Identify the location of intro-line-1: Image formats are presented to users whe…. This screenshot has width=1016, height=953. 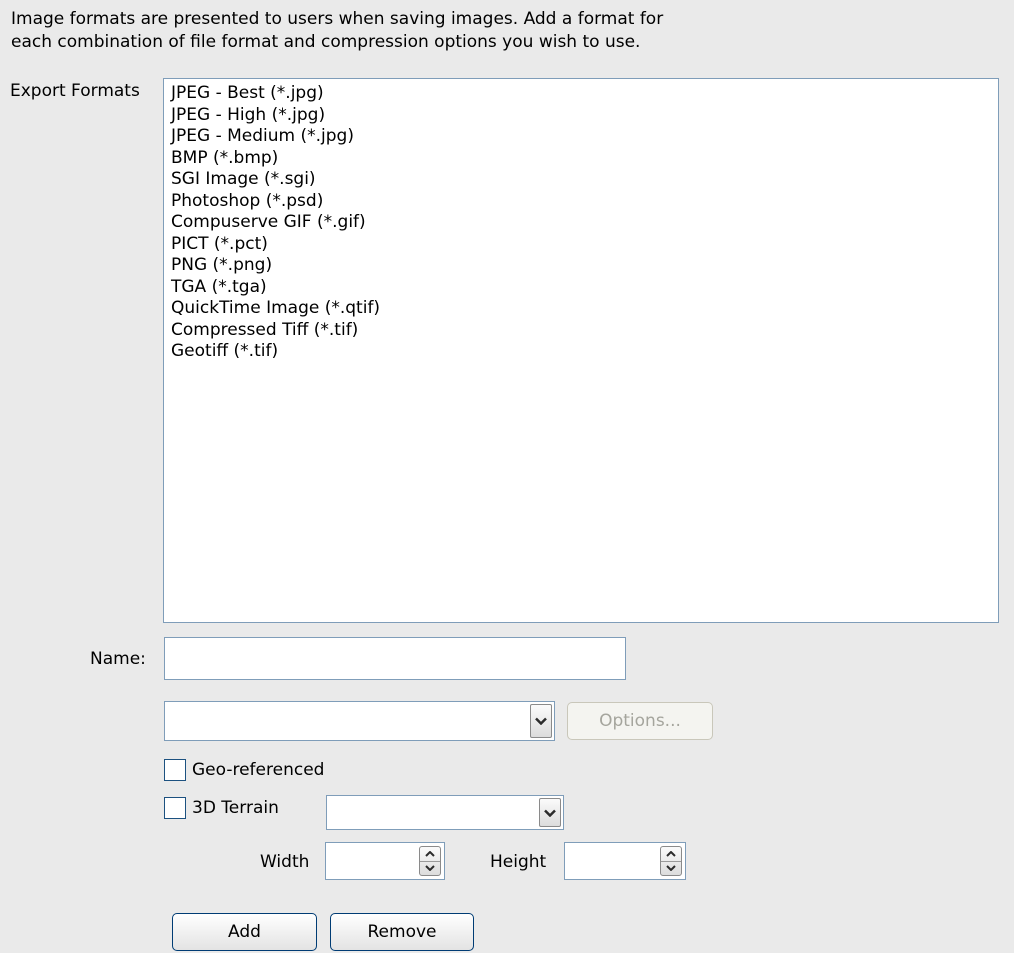
(337, 19).